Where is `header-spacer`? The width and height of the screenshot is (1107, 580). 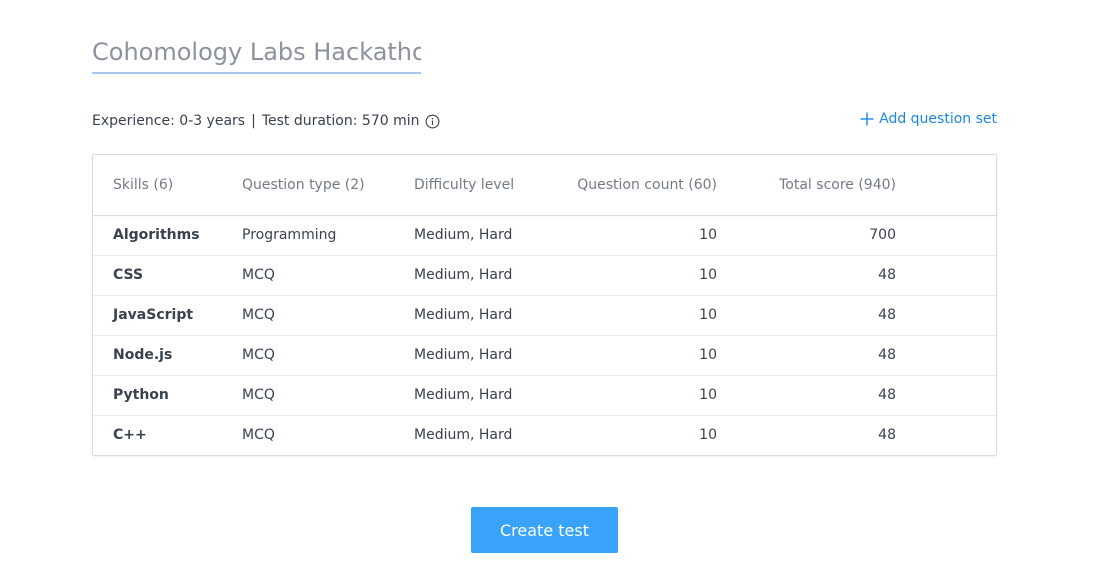
header-spacer is located at coordinates (946, 185).